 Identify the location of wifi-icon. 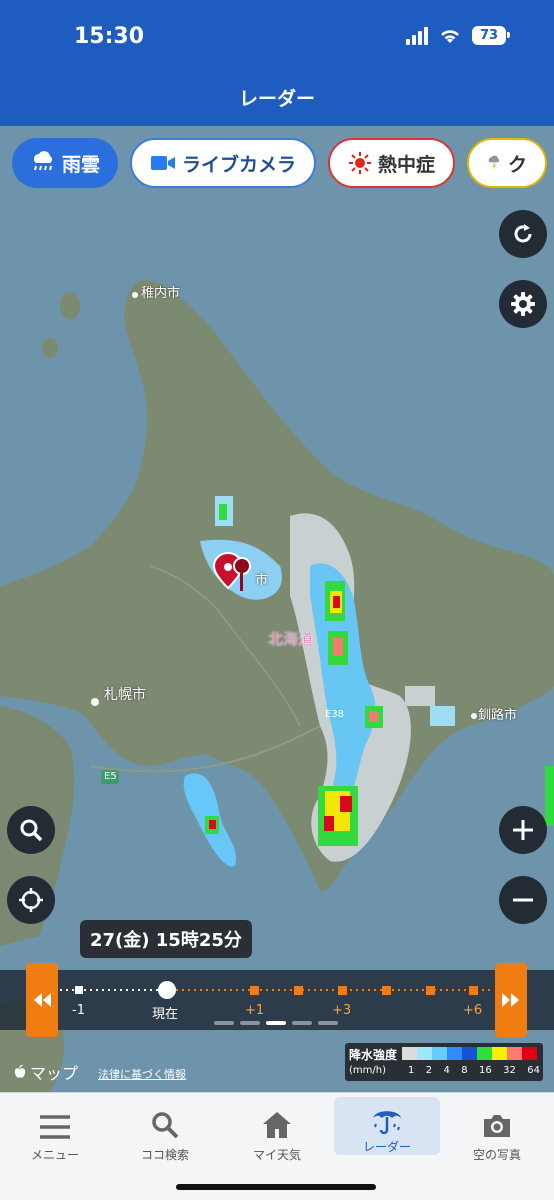
(450, 36).